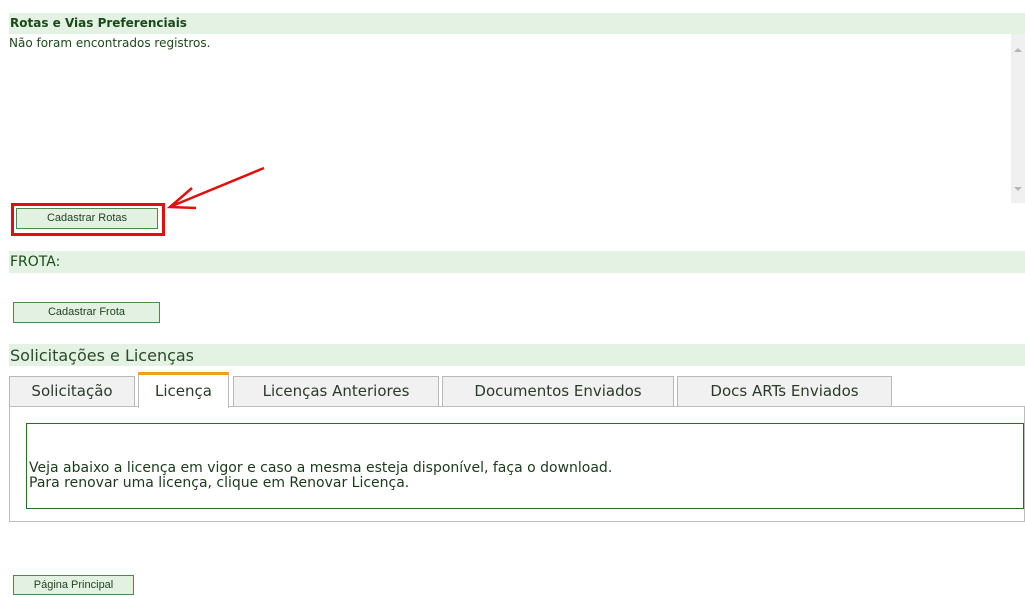  I want to click on tab-solicitacao: Solicitação, so click(72, 391).